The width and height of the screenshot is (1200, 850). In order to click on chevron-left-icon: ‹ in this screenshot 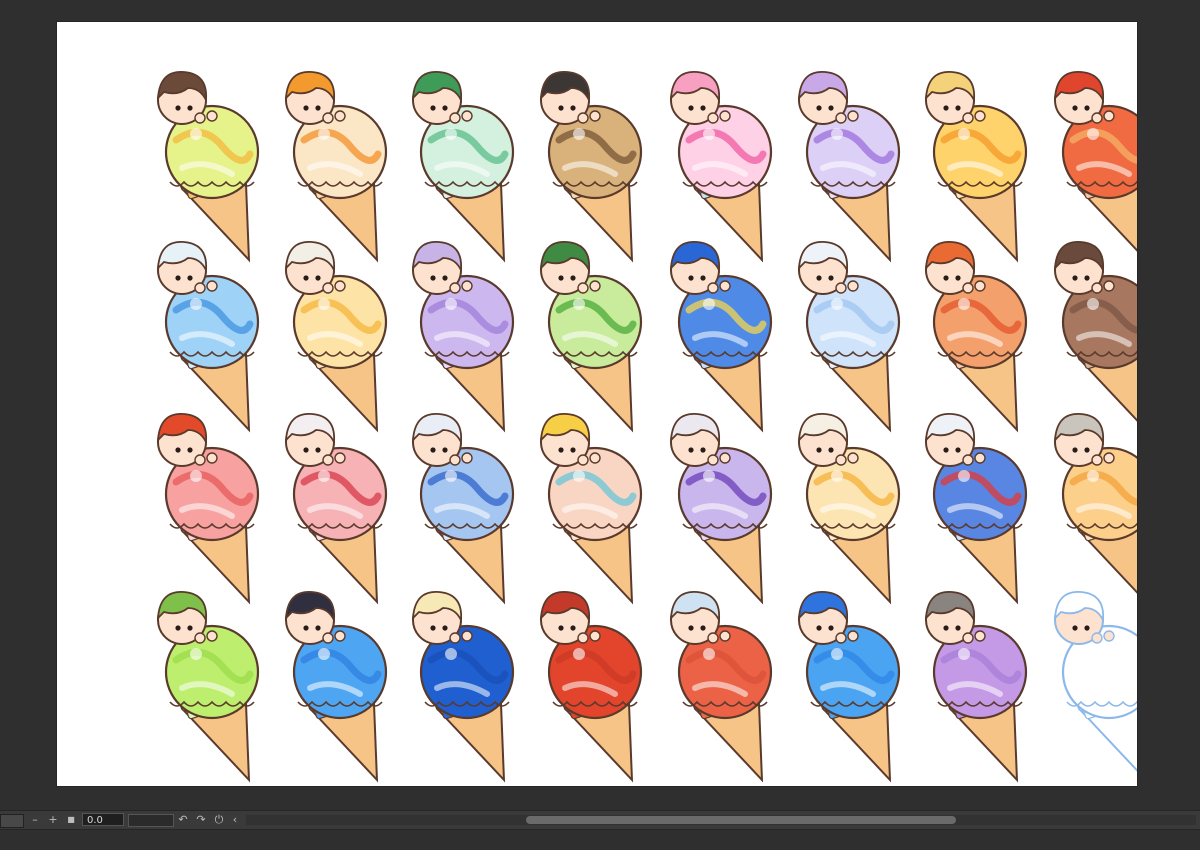, I will do `click(235, 820)`.